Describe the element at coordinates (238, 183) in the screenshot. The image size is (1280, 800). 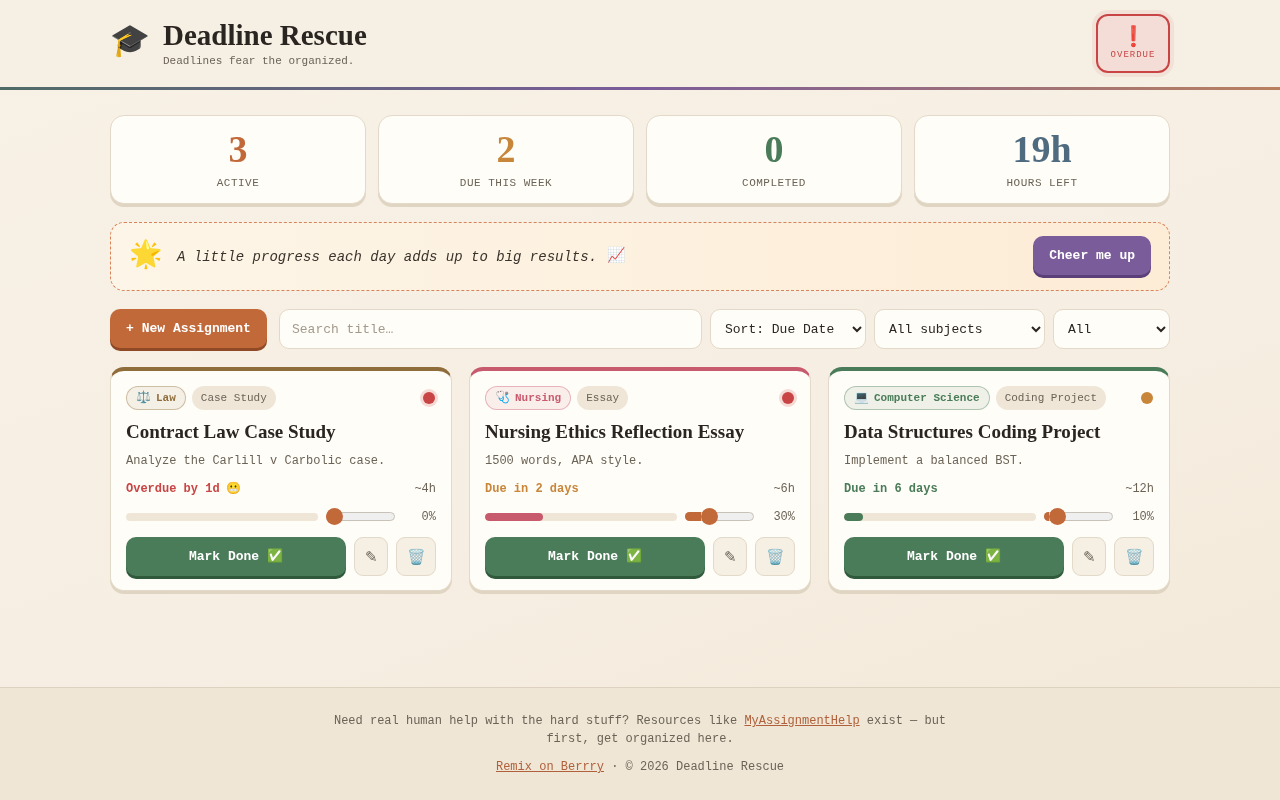
I see `stat-label: ACTIVE` at that location.